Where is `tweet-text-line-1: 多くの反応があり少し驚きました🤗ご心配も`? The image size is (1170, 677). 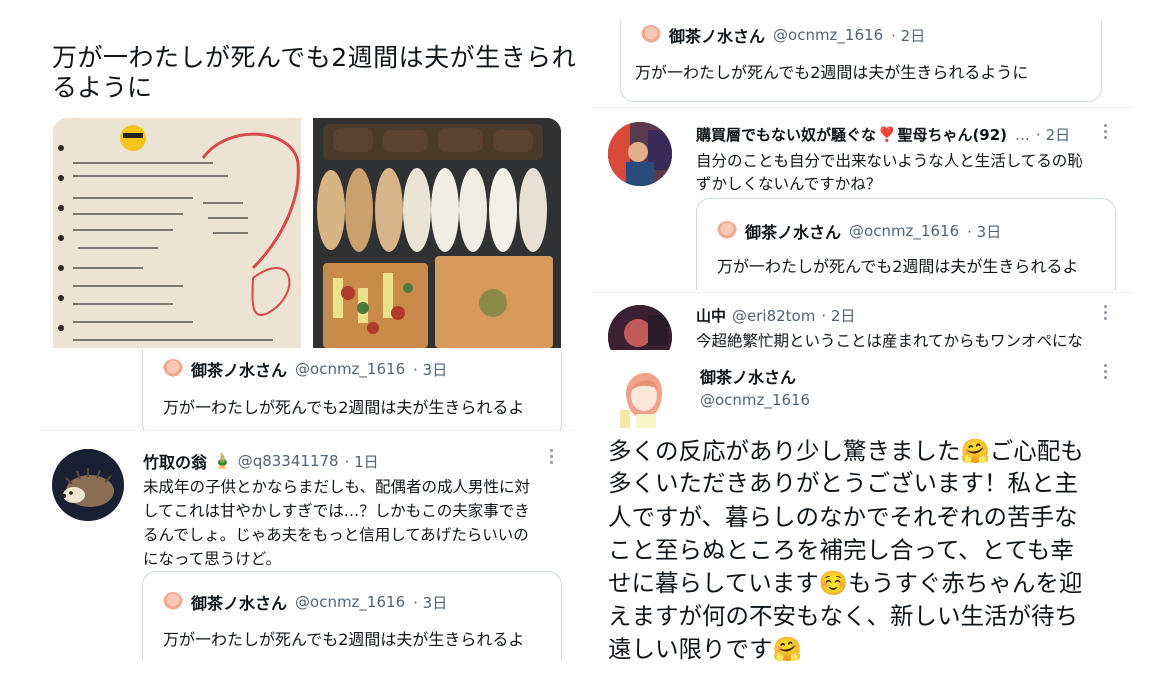
tweet-text-line-1: 多くの反応があり少し驚きました🤗ご心配も is located at coordinates (846, 451).